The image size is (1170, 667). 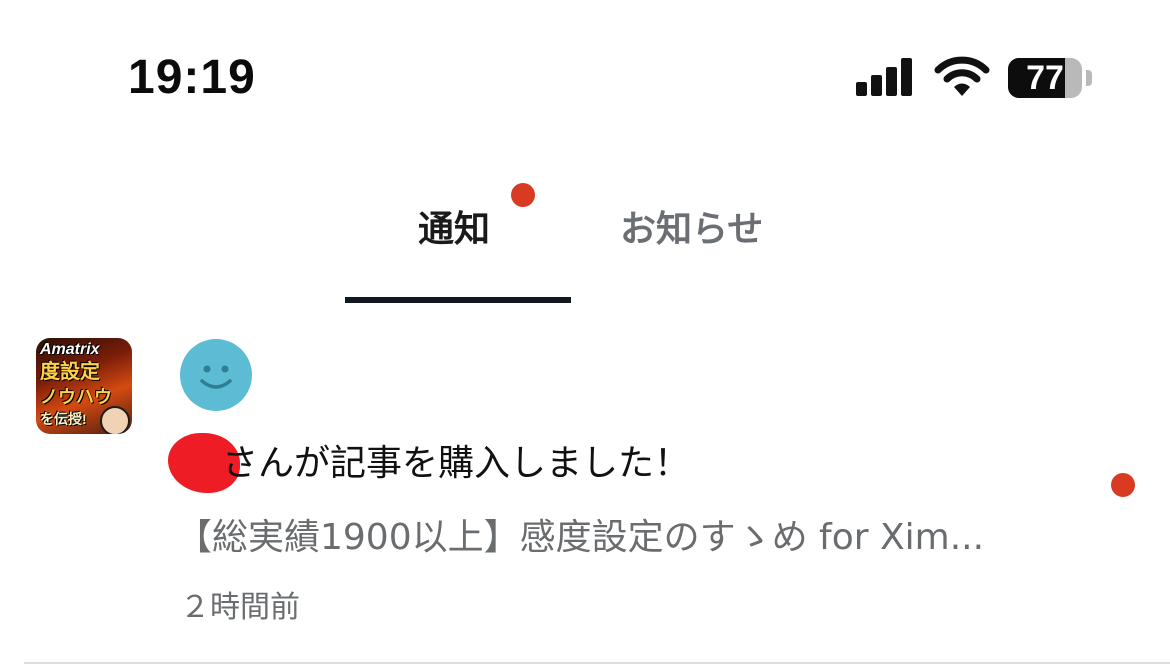 I want to click on thumbnail-text-line3: ノウハウ, so click(x=76, y=397).